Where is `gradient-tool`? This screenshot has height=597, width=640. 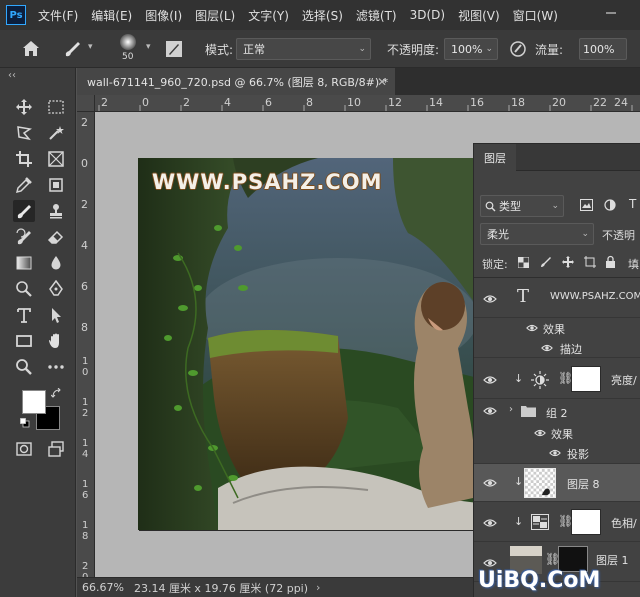
gradient-tool is located at coordinates (24, 263).